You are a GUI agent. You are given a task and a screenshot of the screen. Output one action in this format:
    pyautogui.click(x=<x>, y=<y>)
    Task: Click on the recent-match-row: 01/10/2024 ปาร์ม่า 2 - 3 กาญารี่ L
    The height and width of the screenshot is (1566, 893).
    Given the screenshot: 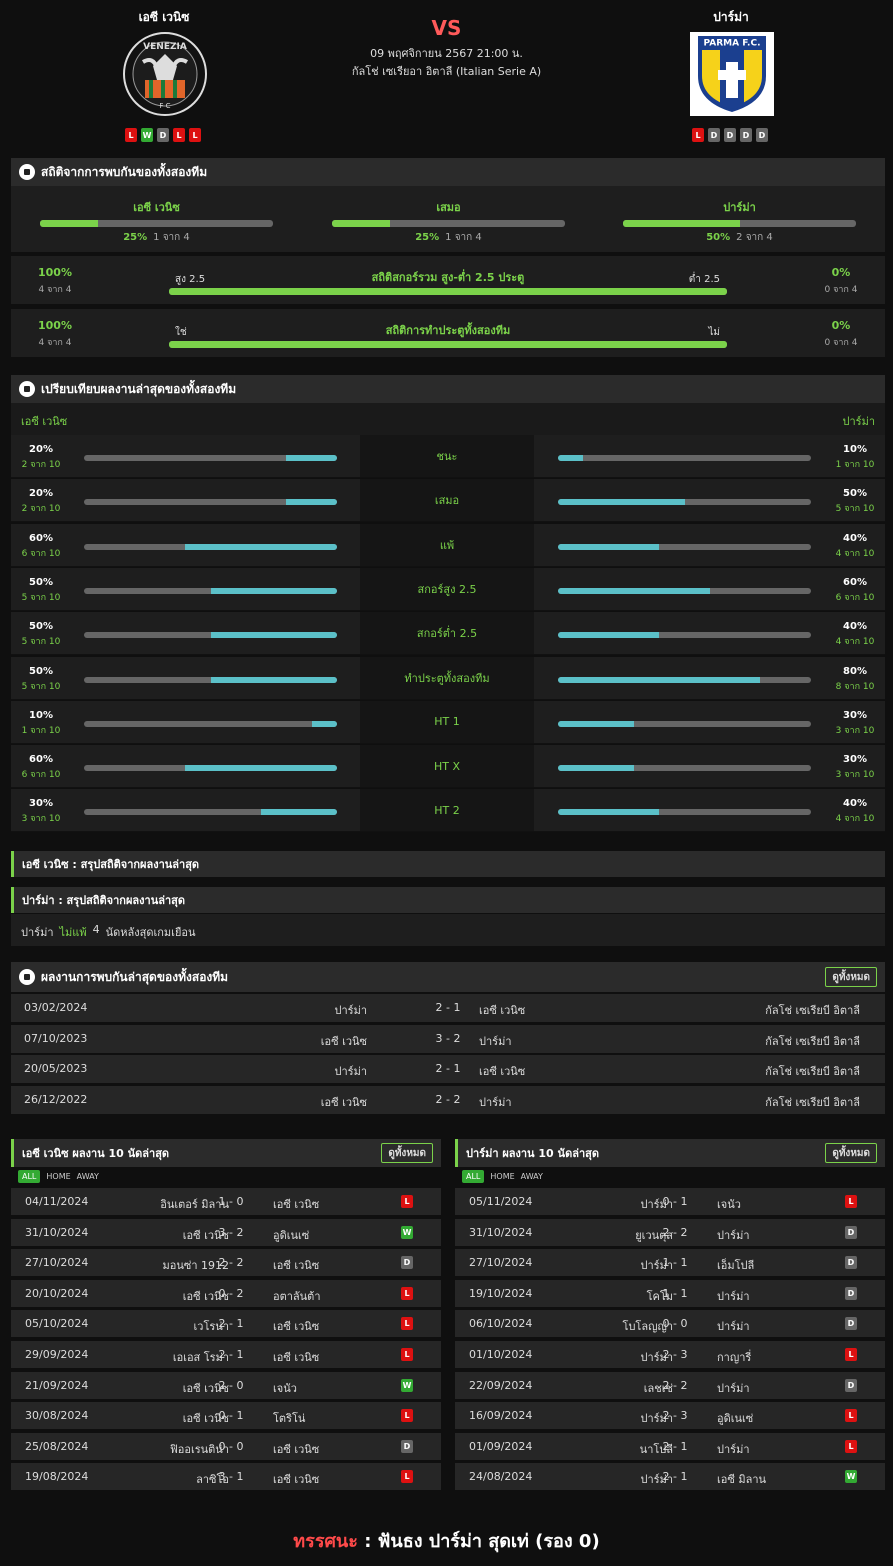 What is the action you would take?
    pyautogui.click(x=670, y=1354)
    